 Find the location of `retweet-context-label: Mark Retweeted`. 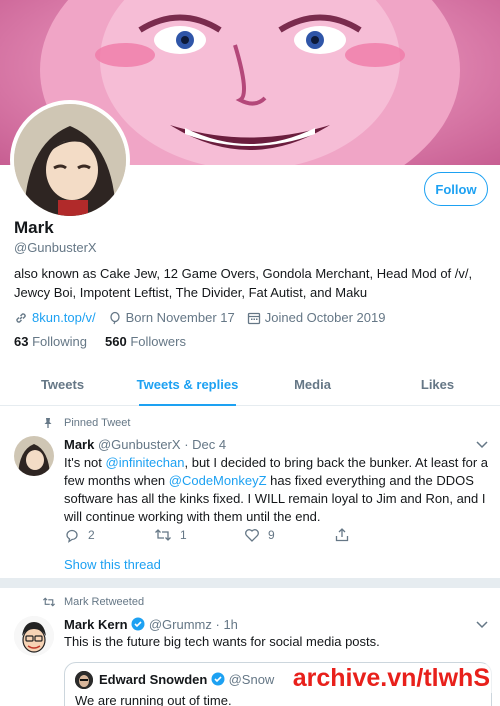

retweet-context-label: Mark Retweeted is located at coordinates (104, 602).